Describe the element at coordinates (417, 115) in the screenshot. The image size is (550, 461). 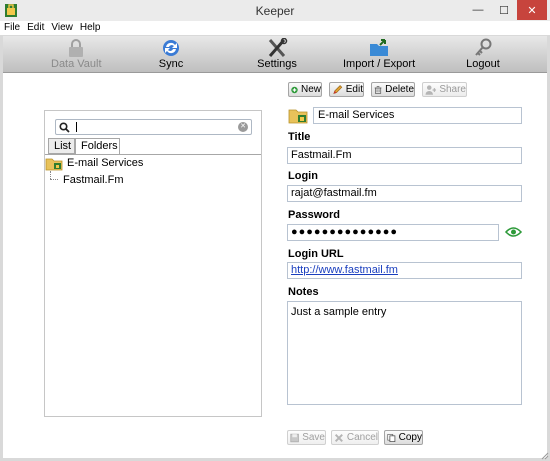
I see `folder-field: E-mail Services` at that location.